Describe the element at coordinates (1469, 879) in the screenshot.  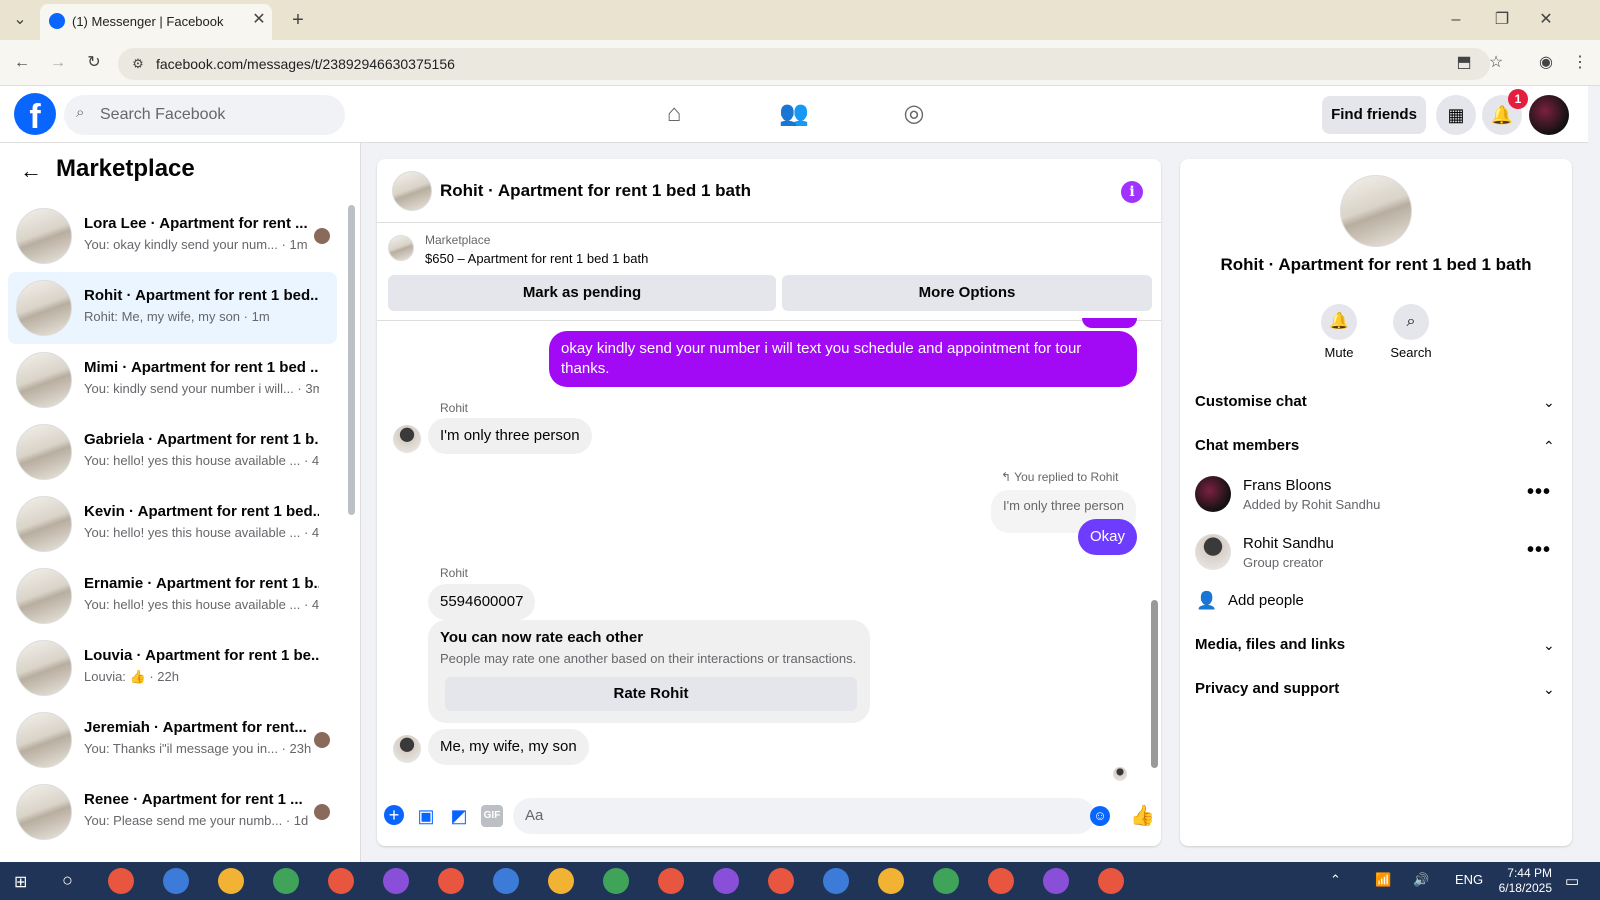
I see `language-indicator: ENG` at that location.